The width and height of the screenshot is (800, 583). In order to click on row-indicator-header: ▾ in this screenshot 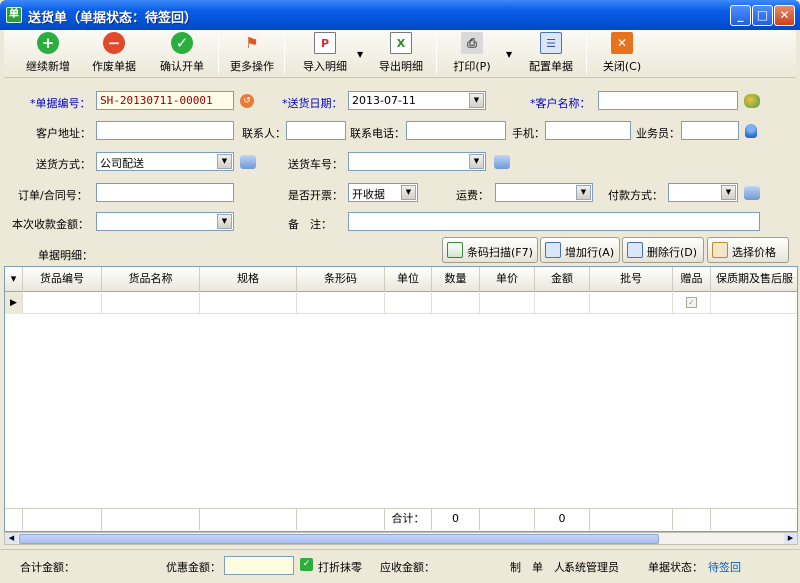, I will do `click(14, 279)`.